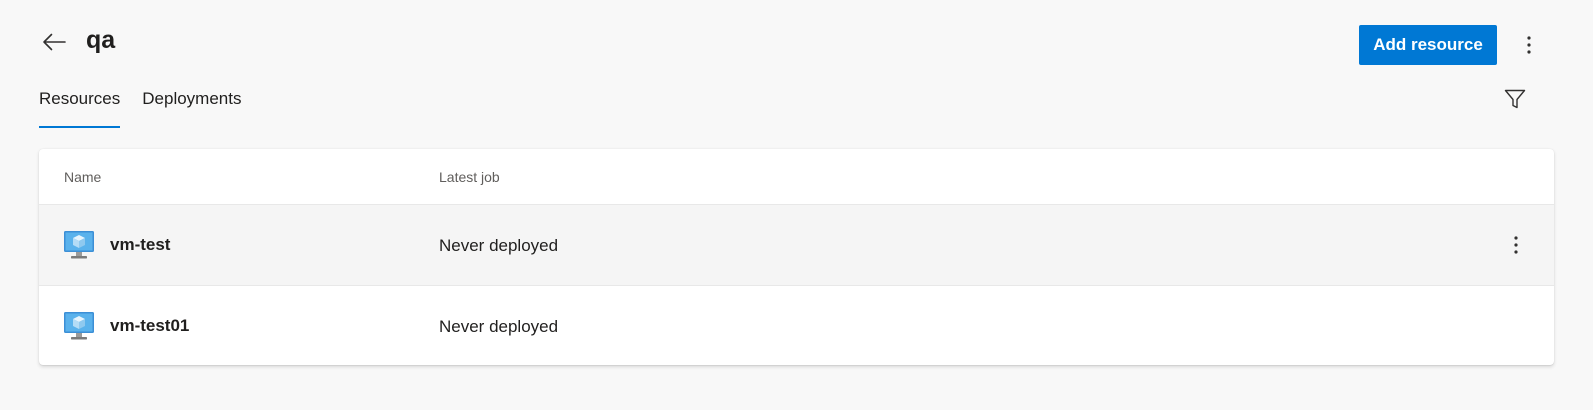 This screenshot has width=1593, height=410. I want to click on row-more-button, so click(1516, 245).